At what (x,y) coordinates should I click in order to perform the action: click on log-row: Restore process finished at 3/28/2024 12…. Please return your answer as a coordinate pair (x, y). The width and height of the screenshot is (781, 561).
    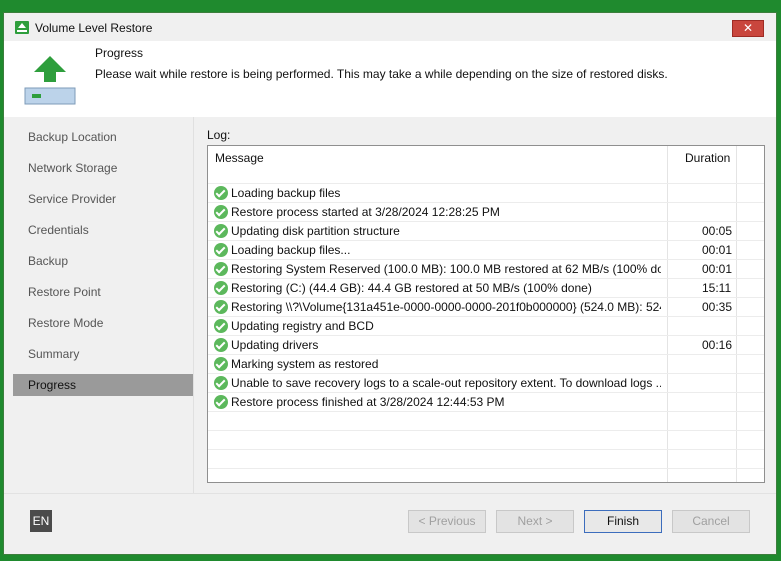
    Looking at the image, I should click on (486, 402).